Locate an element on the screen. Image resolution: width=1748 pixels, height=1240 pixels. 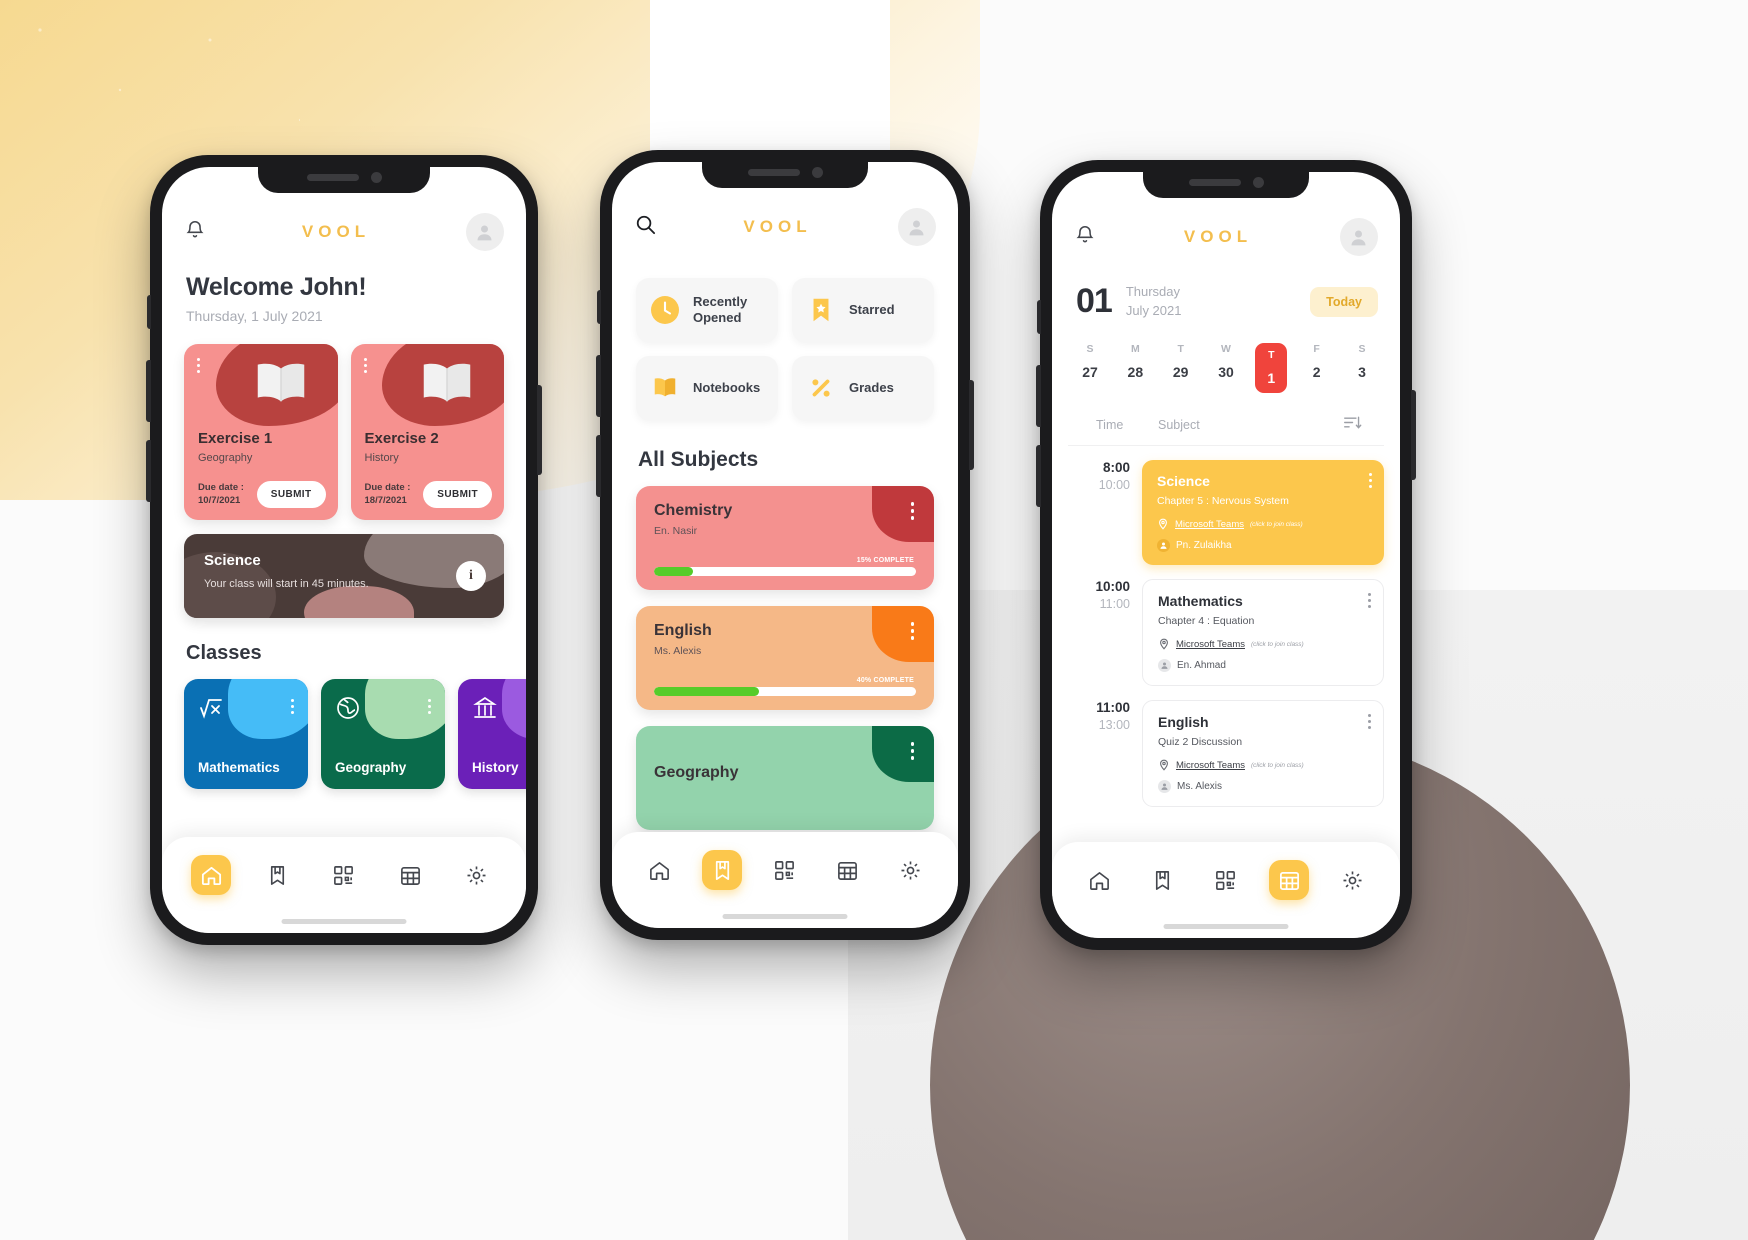
today-button: Today is located at coordinates (1344, 301).